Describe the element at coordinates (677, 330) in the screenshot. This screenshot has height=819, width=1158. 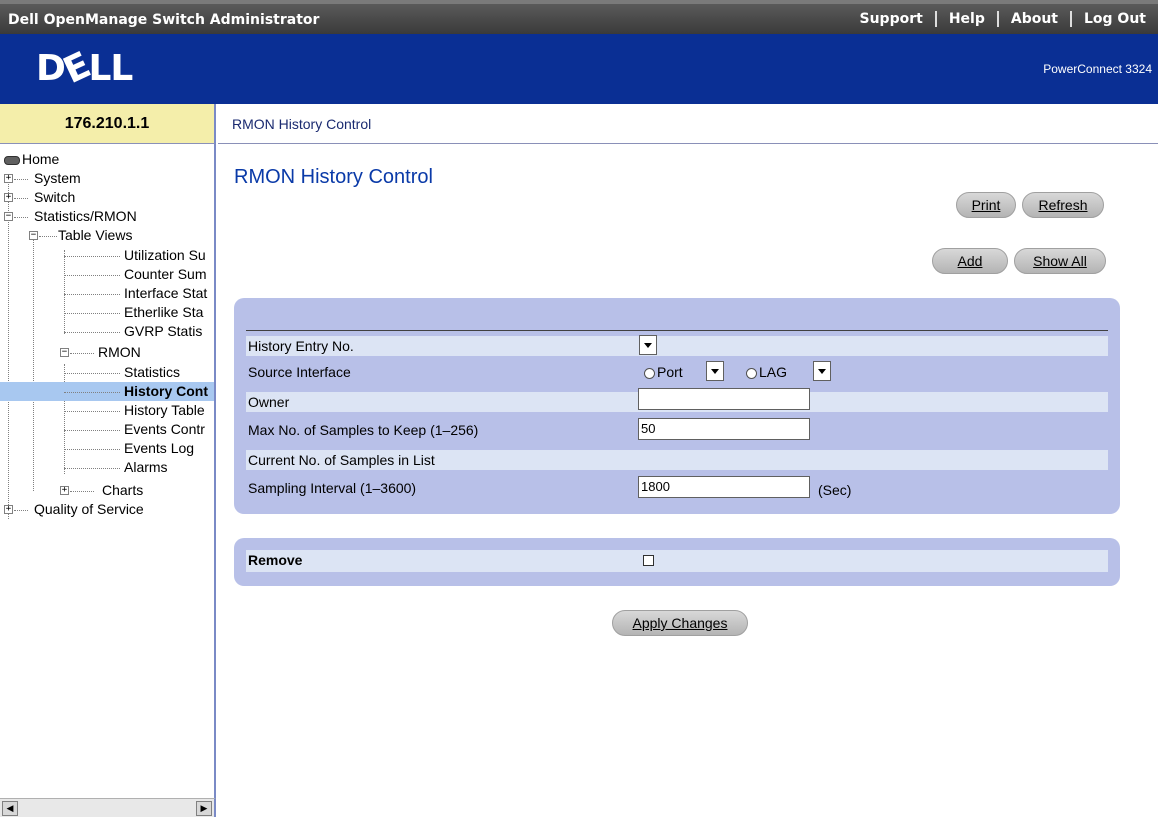
I see `panel-divider` at that location.